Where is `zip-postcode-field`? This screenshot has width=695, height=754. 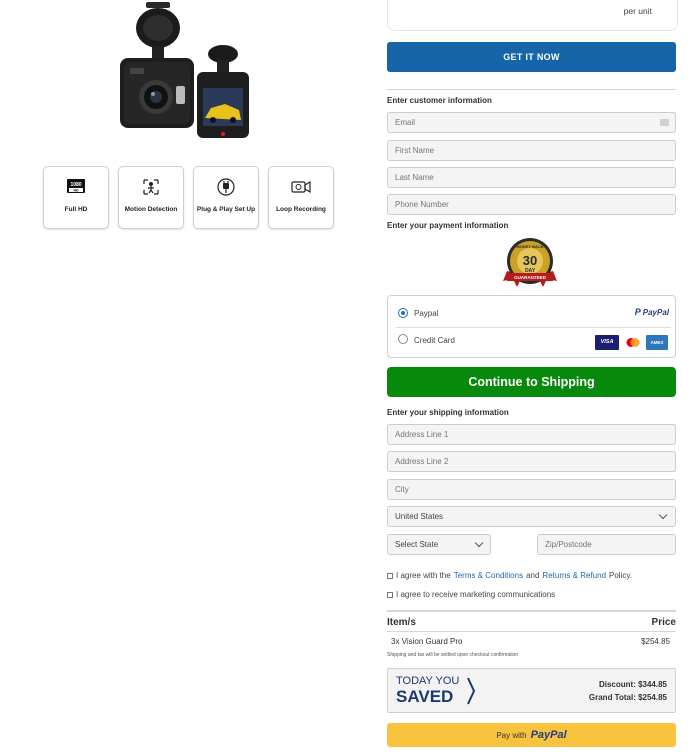 zip-postcode-field is located at coordinates (606, 544).